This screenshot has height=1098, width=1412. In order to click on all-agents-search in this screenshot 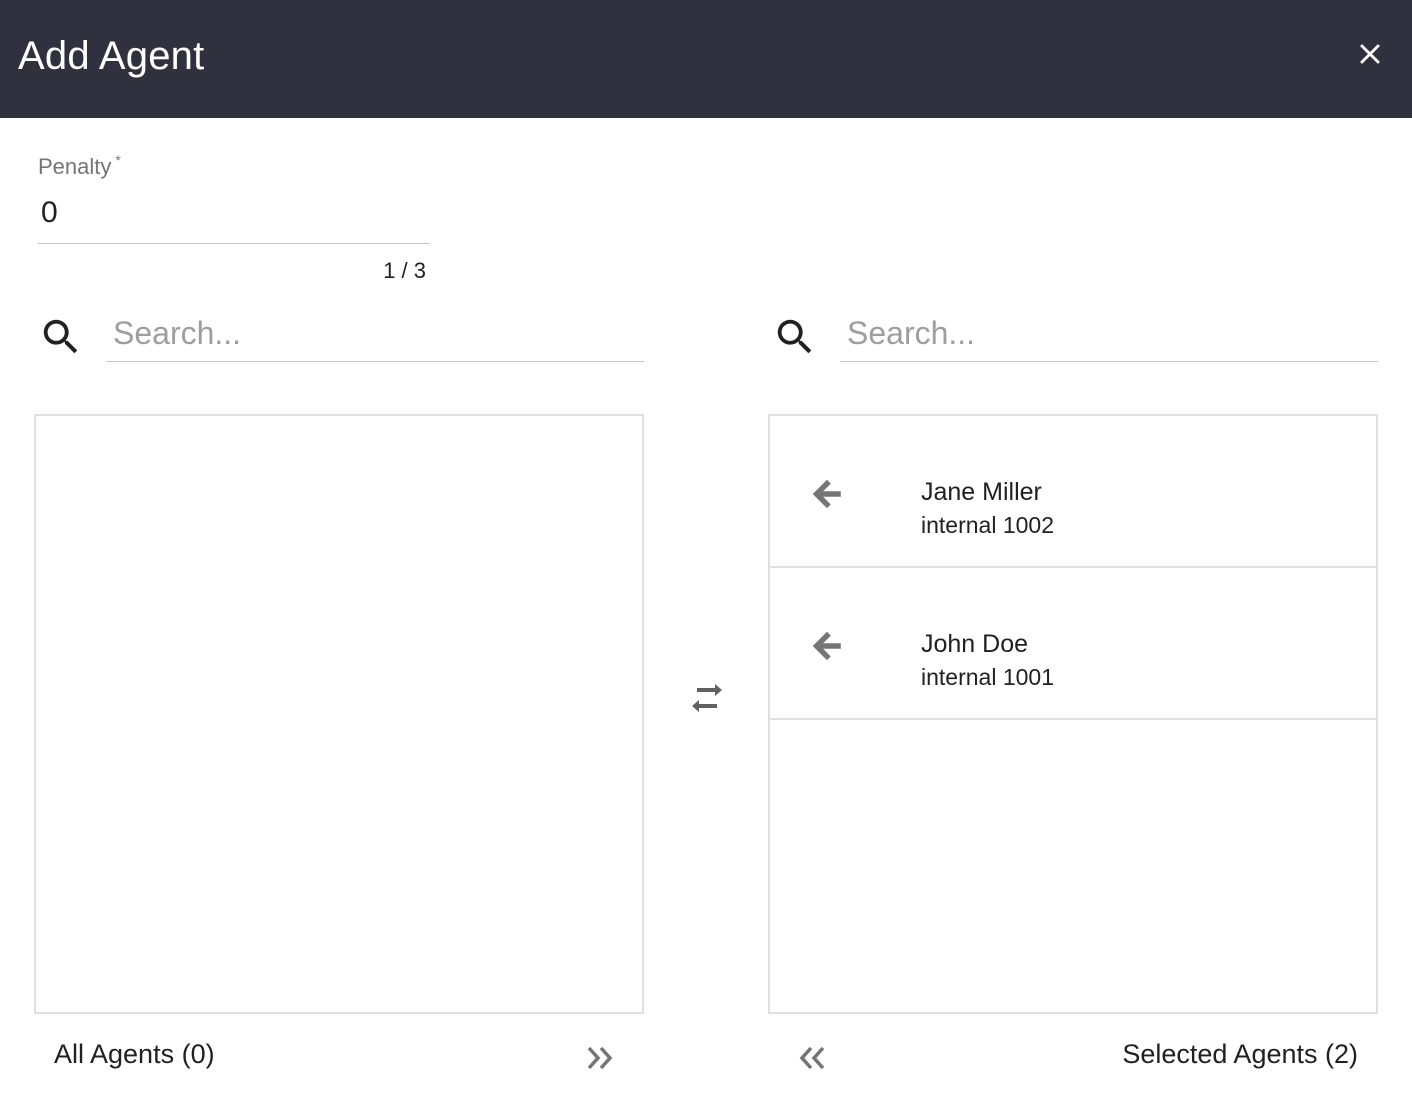, I will do `click(341, 334)`.